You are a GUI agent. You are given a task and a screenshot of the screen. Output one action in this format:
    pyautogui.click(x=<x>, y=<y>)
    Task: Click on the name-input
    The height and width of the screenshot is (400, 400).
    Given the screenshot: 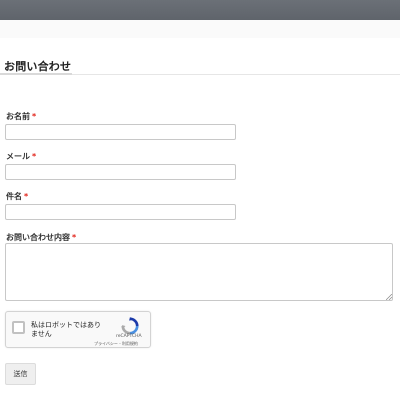 What is the action you would take?
    pyautogui.click(x=120, y=132)
    